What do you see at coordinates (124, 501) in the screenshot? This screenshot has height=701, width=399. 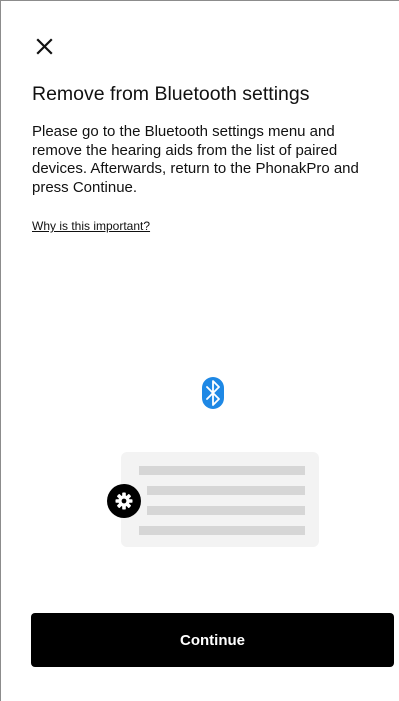 I see `gear-icon` at bounding box center [124, 501].